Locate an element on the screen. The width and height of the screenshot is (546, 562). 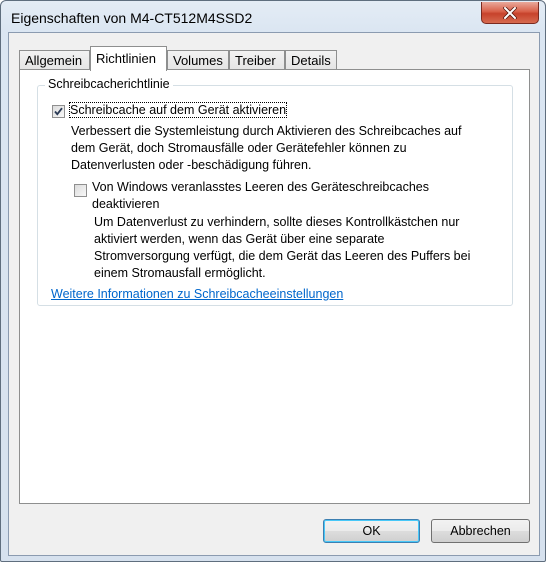
tab-details: Details is located at coordinates (311, 59).